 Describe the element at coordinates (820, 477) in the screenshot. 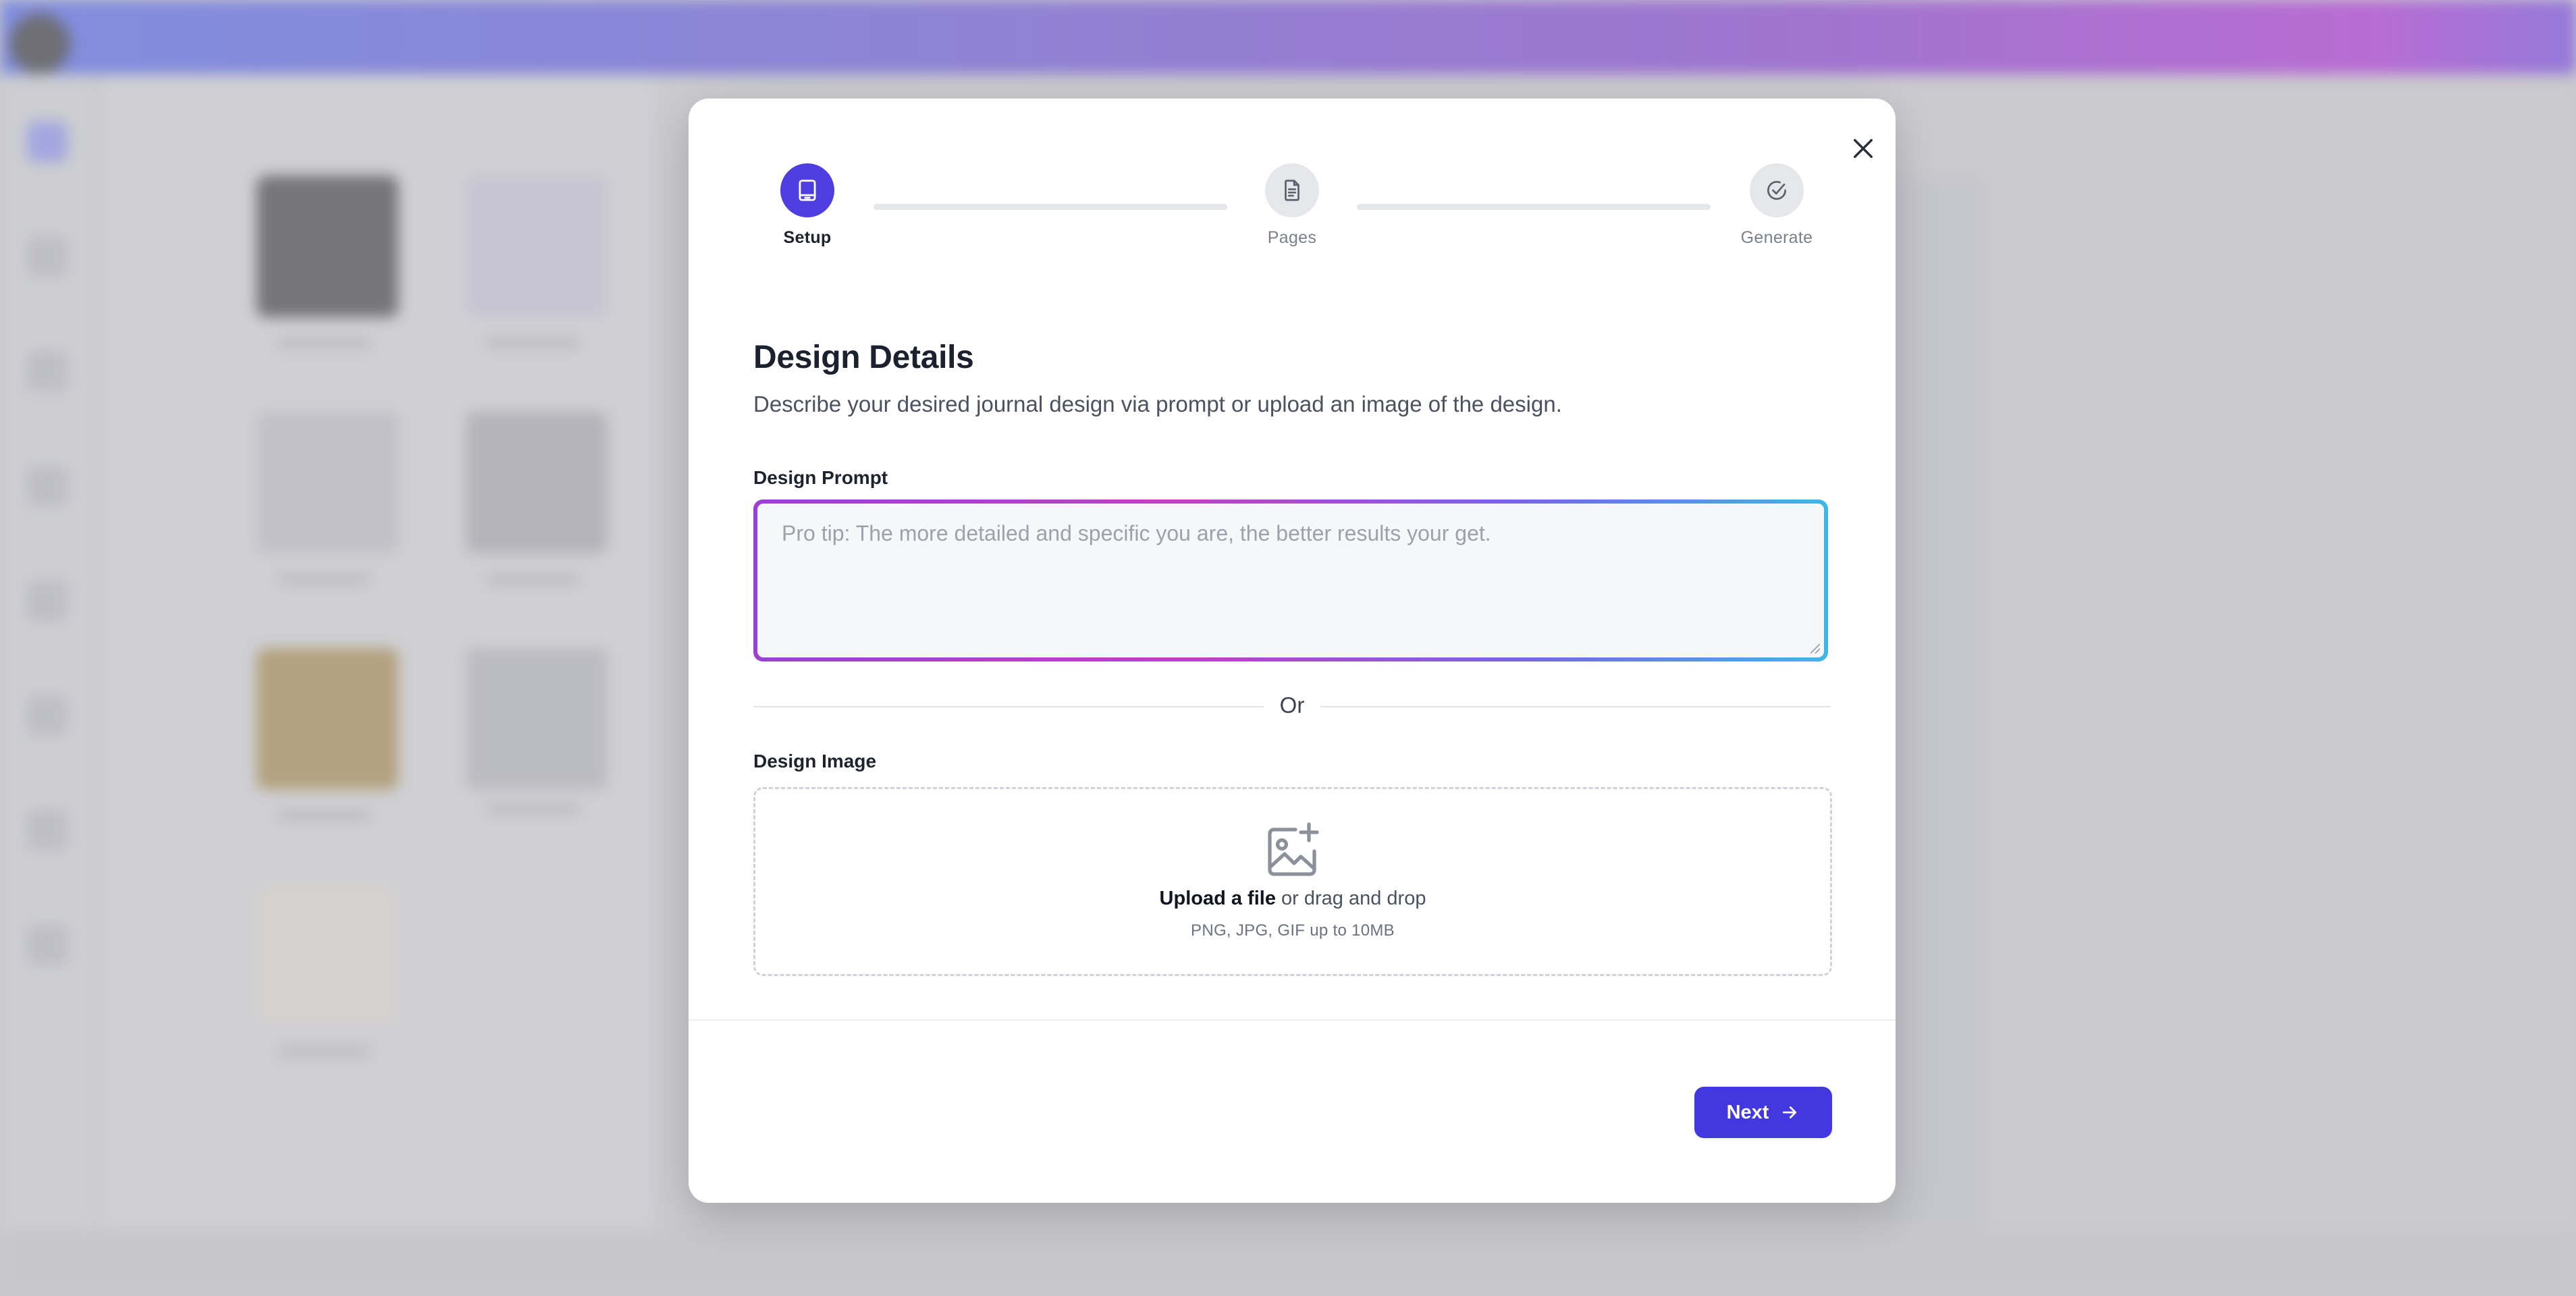

I see `design-prompt-label: Design Prompt` at that location.